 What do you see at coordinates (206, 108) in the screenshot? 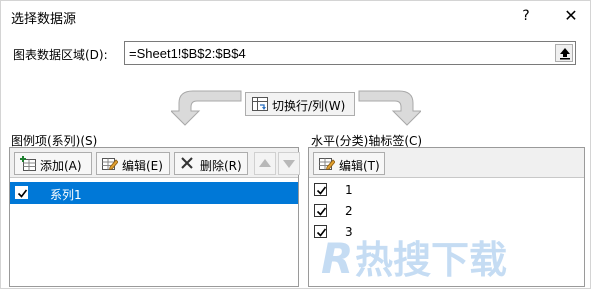
I see `curved-arrow-left-icon` at bounding box center [206, 108].